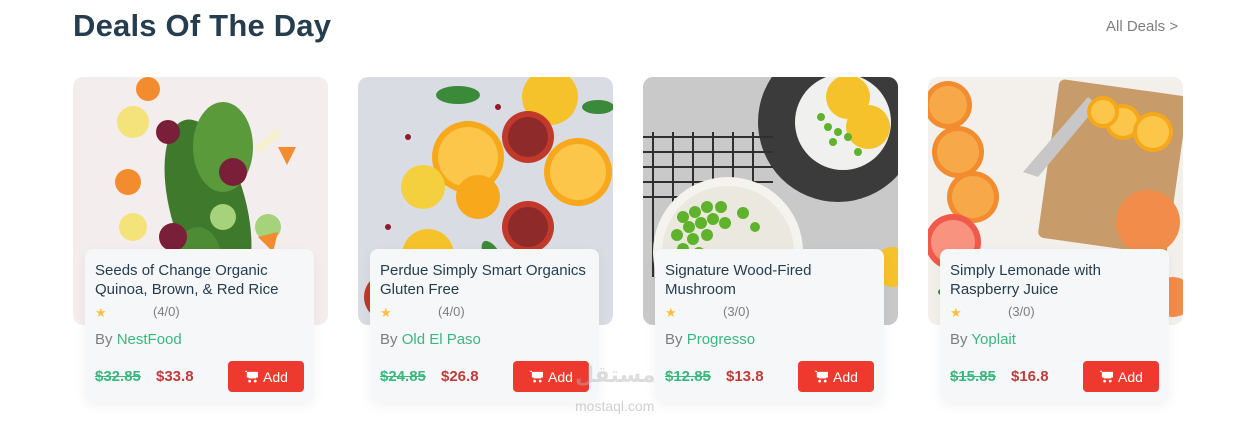 This screenshot has width=1256, height=424. I want to click on product-name: Perdue Simply Smart Organics Gluten Free, so click(487, 280).